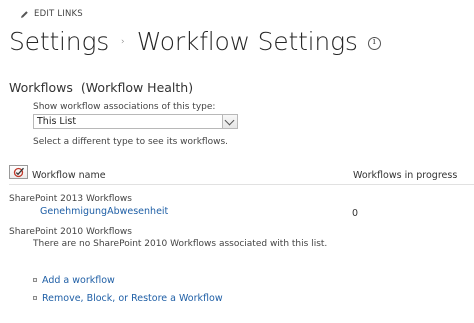 The image size is (474, 323). Describe the element at coordinates (70, 232) in the screenshot. I see `group-heading-sharepoint-2010: SharePoint 2010 Workflows` at that location.